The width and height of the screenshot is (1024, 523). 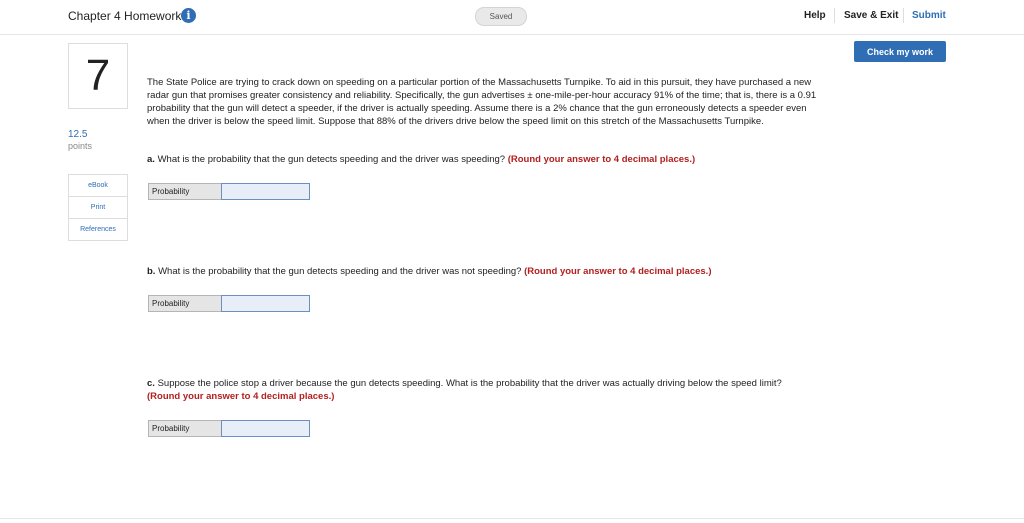 What do you see at coordinates (78, 134) in the screenshot?
I see `points-value: 12.5` at bounding box center [78, 134].